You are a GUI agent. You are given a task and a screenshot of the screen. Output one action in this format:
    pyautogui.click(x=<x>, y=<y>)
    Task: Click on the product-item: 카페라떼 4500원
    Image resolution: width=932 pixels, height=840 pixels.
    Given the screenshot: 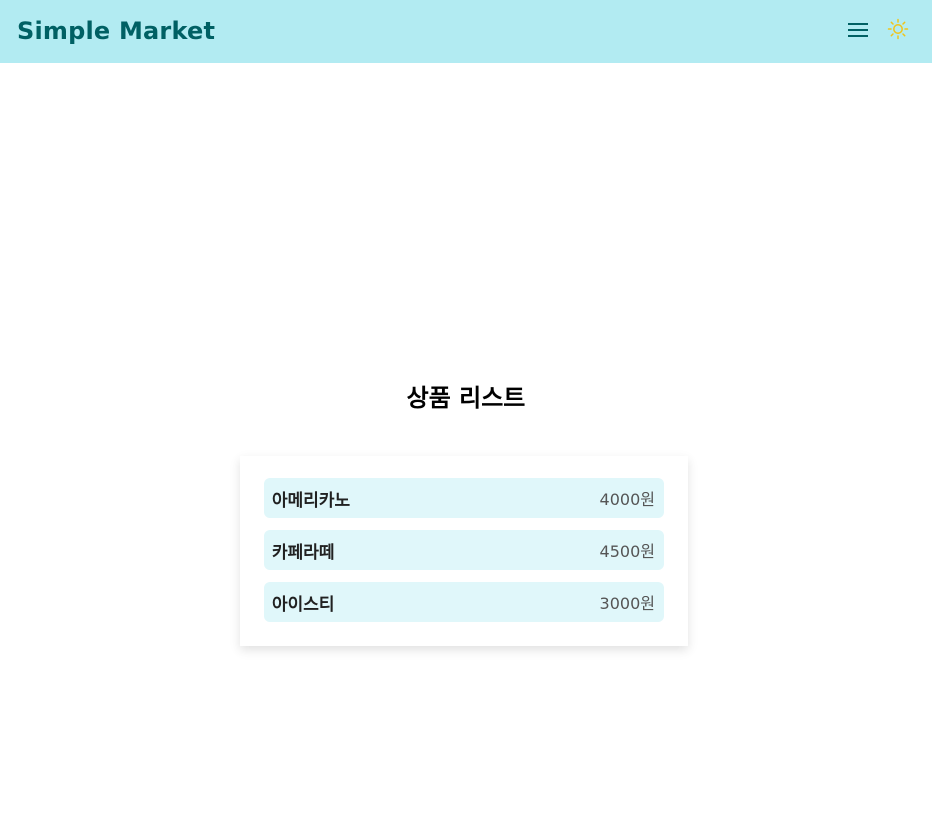 What is the action you would take?
    pyautogui.click(x=464, y=550)
    